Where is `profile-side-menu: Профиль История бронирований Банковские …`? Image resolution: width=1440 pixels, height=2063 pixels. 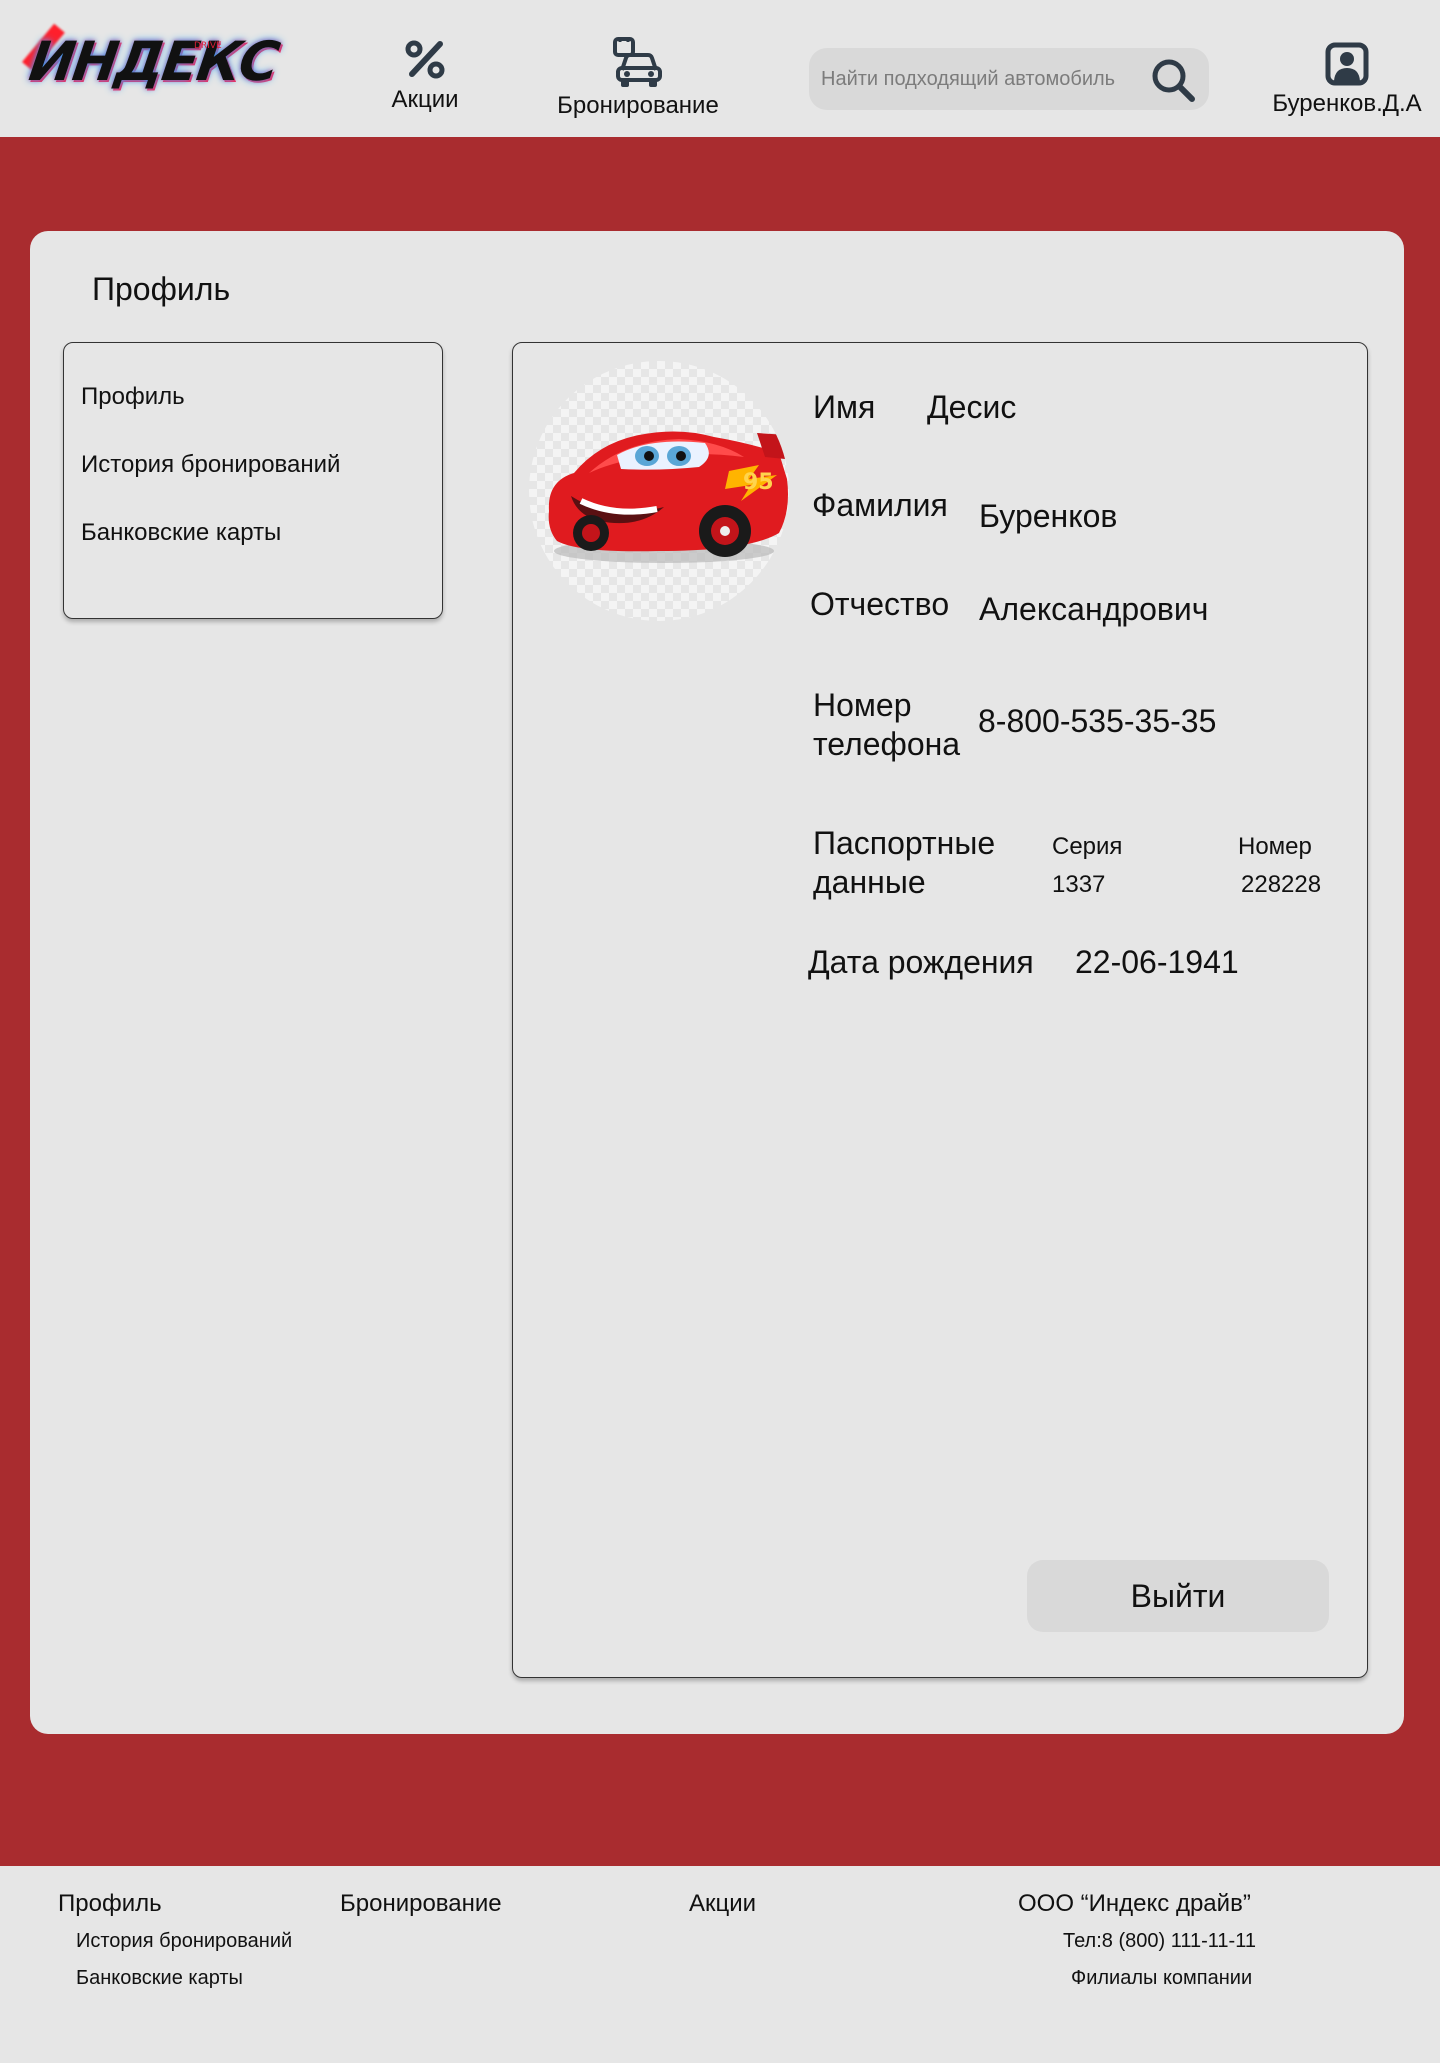
profile-side-menu: Профиль История бронирований Банковские … is located at coordinates (253, 480).